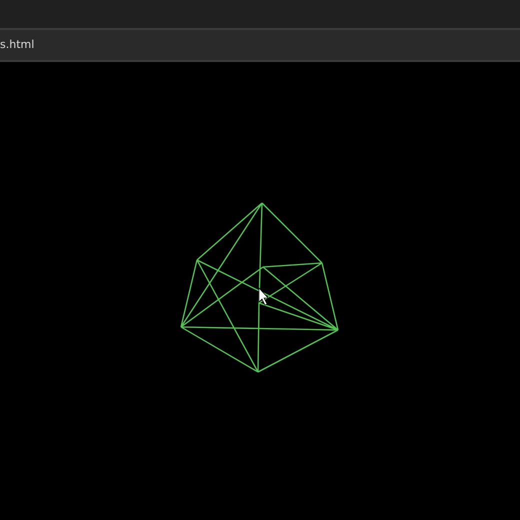 This screenshot has height=520, width=520. I want to click on url-text: s.html, so click(17, 44).